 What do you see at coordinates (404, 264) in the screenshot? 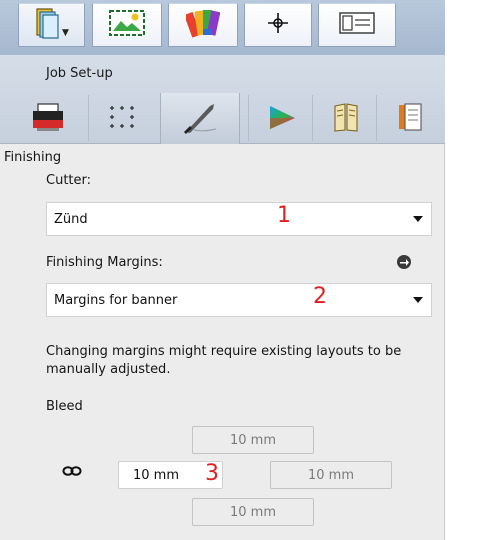
I see `edit-margins-icon` at bounding box center [404, 264].